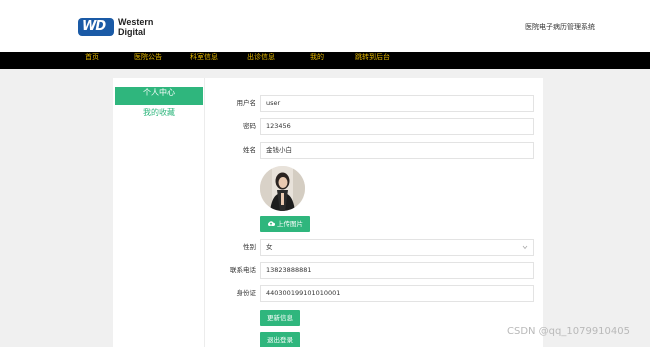 This screenshot has height=347, width=650. Describe the element at coordinates (280, 339) in the screenshot. I see `logout-button: 退出登录` at that location.